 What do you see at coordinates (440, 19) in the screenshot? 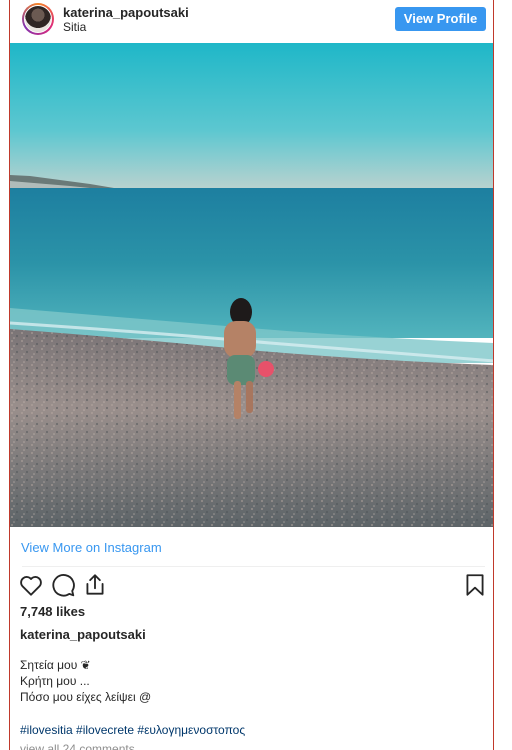
I see `view-profile-button: View Profile` at bounding box center [440, 19].